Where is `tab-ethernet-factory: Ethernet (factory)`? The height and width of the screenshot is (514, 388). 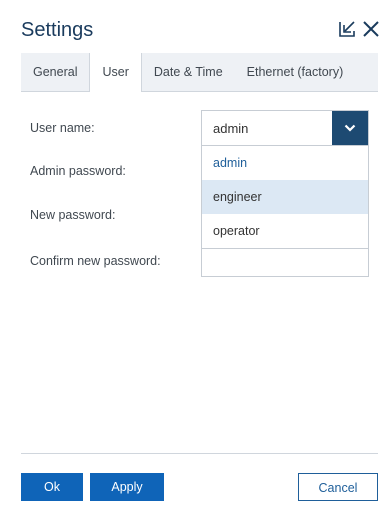
tab-ethernet-factory: Ethernet (factory) is located at coordinates (295, 72).